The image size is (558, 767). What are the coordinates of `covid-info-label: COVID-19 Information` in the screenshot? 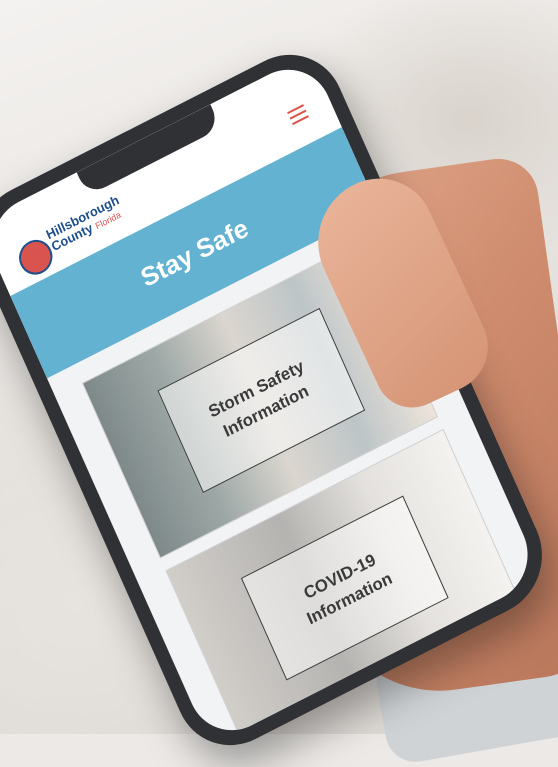 It's located at (348, 589).